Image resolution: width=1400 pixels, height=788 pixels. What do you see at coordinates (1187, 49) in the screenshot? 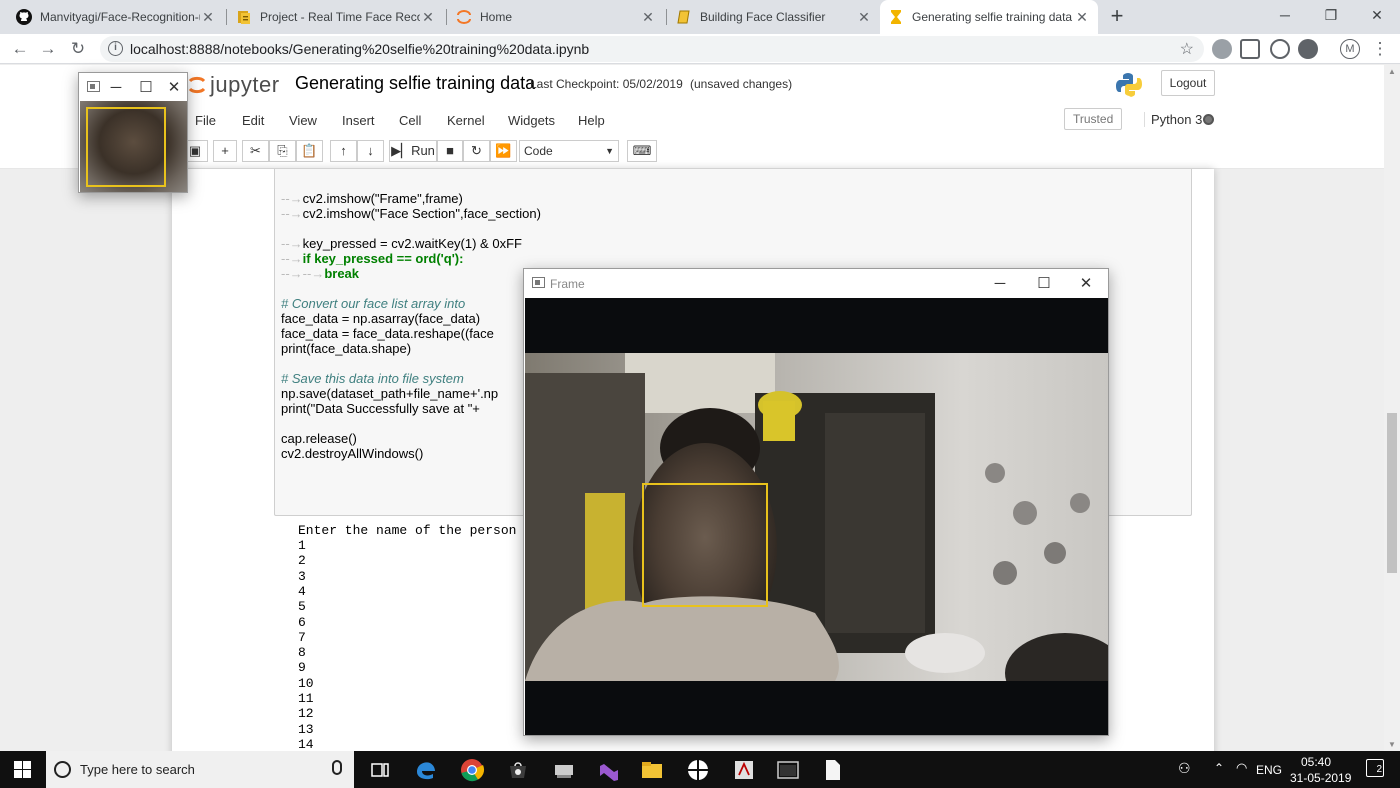
I see `bookmark-star-icon: ☆` at bounding box center [1187, 49].